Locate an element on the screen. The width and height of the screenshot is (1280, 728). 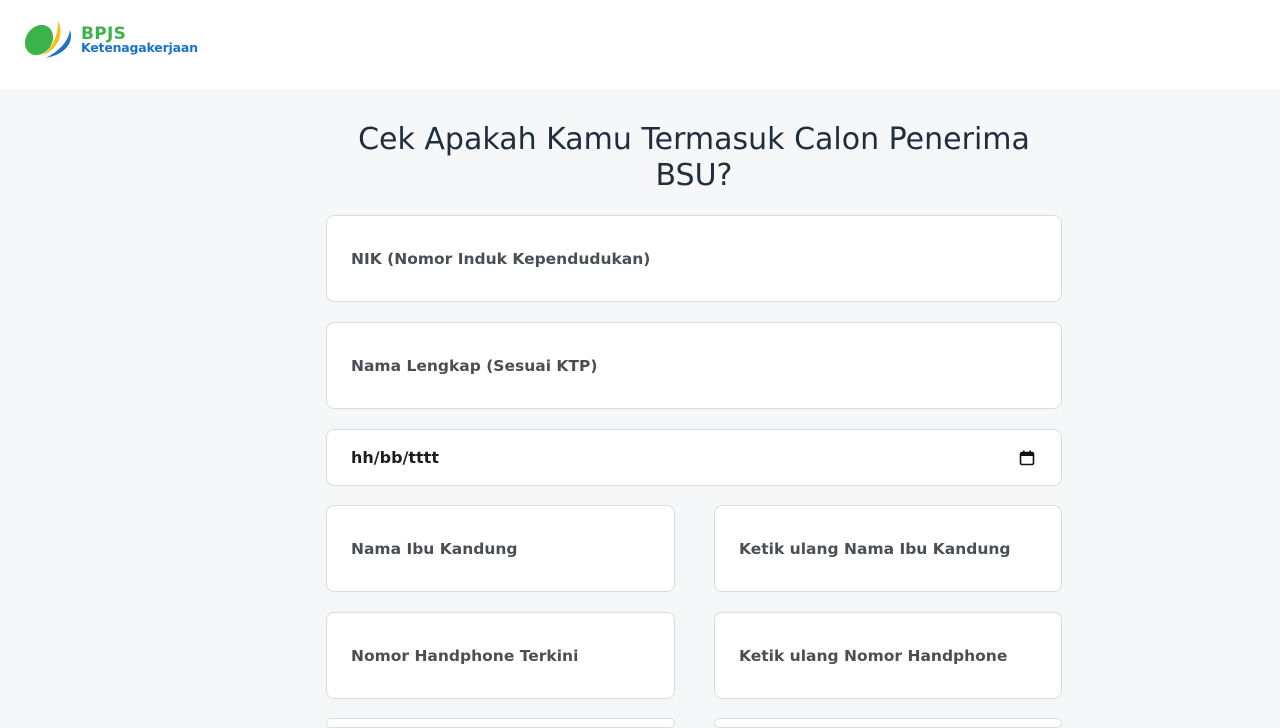
bpjs-logo: BPJS Ketenagakerjaan is located at coordinates (111, 39).